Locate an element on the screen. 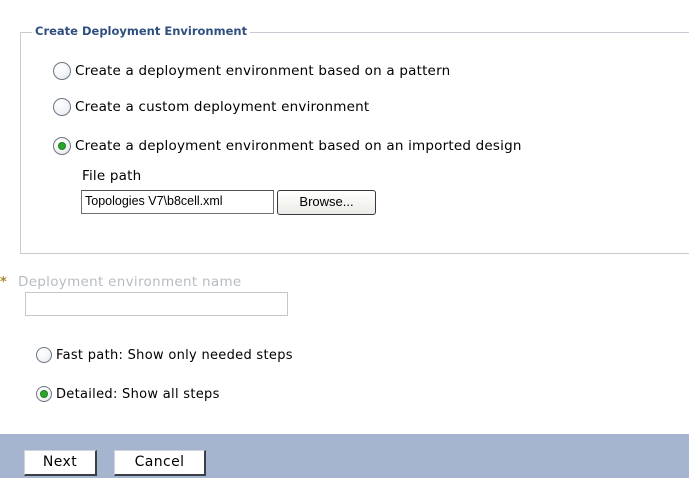 This screenshot has width=689, height=478. radio-option-custom: Create a custom deployment environment is located at coordinates (211, 107).